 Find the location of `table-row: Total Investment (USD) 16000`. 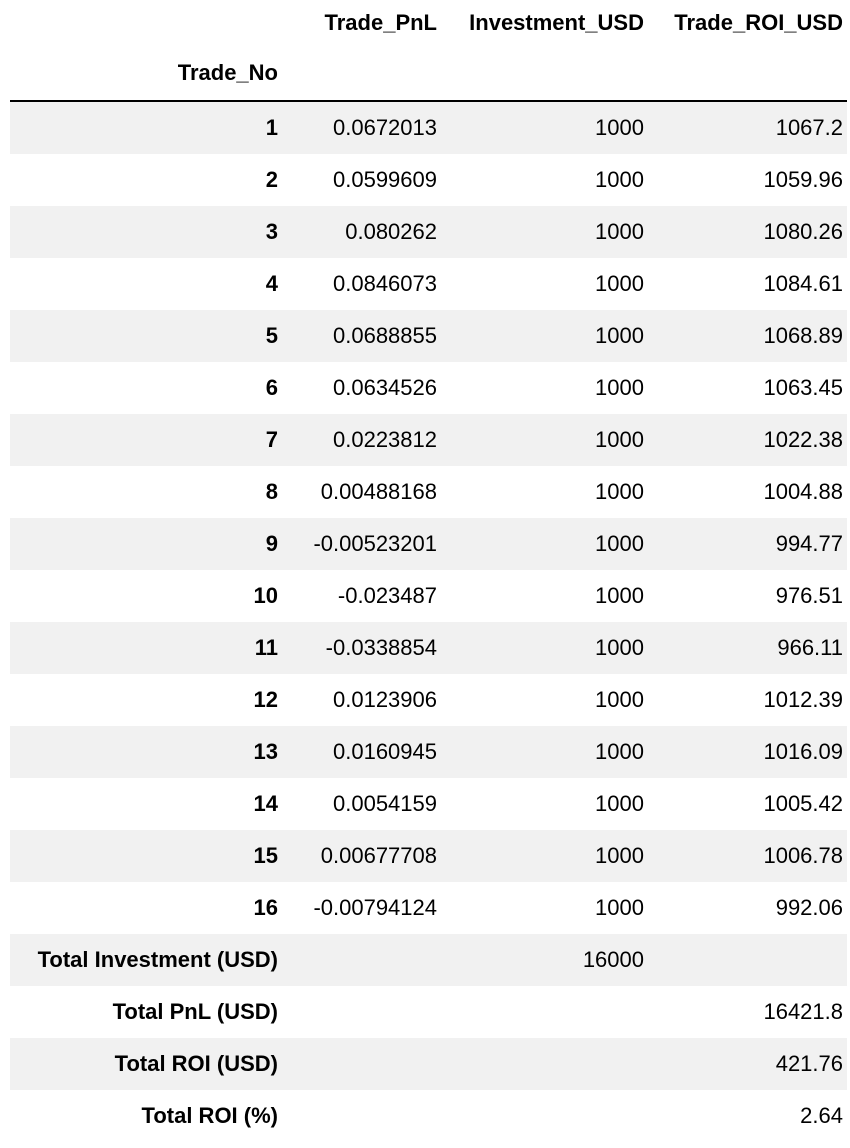

table-row: Total Investment (USD) 16000 is located at coordinates (428, 960).